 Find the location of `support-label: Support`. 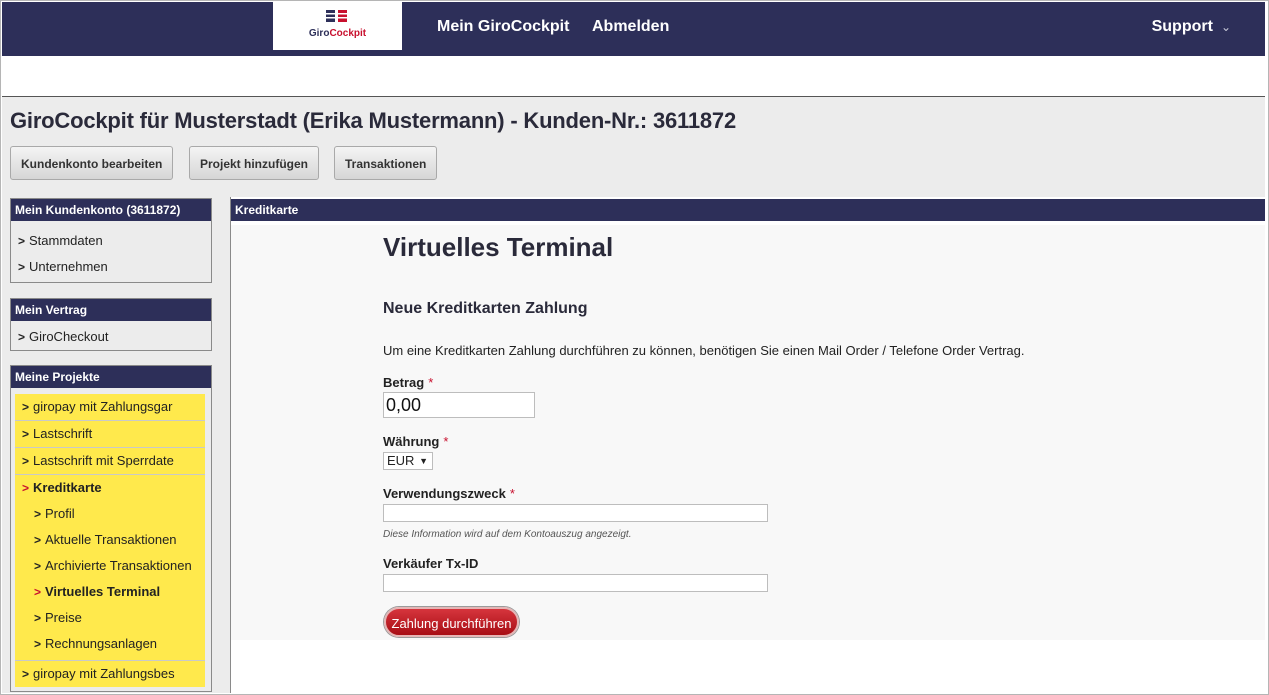

support-label: Support is located at coordinates (1182, 26).